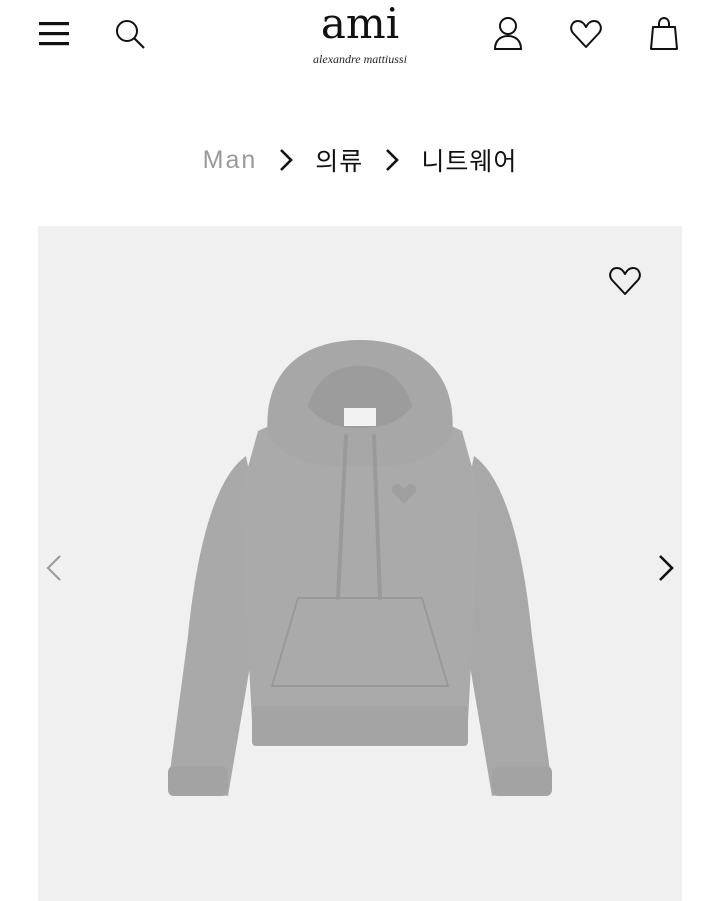 The height and width of the screenshot is (901, 720). Describe the element at coordinates (130, 34) in the screenshot. I see `search-icon` at that location.